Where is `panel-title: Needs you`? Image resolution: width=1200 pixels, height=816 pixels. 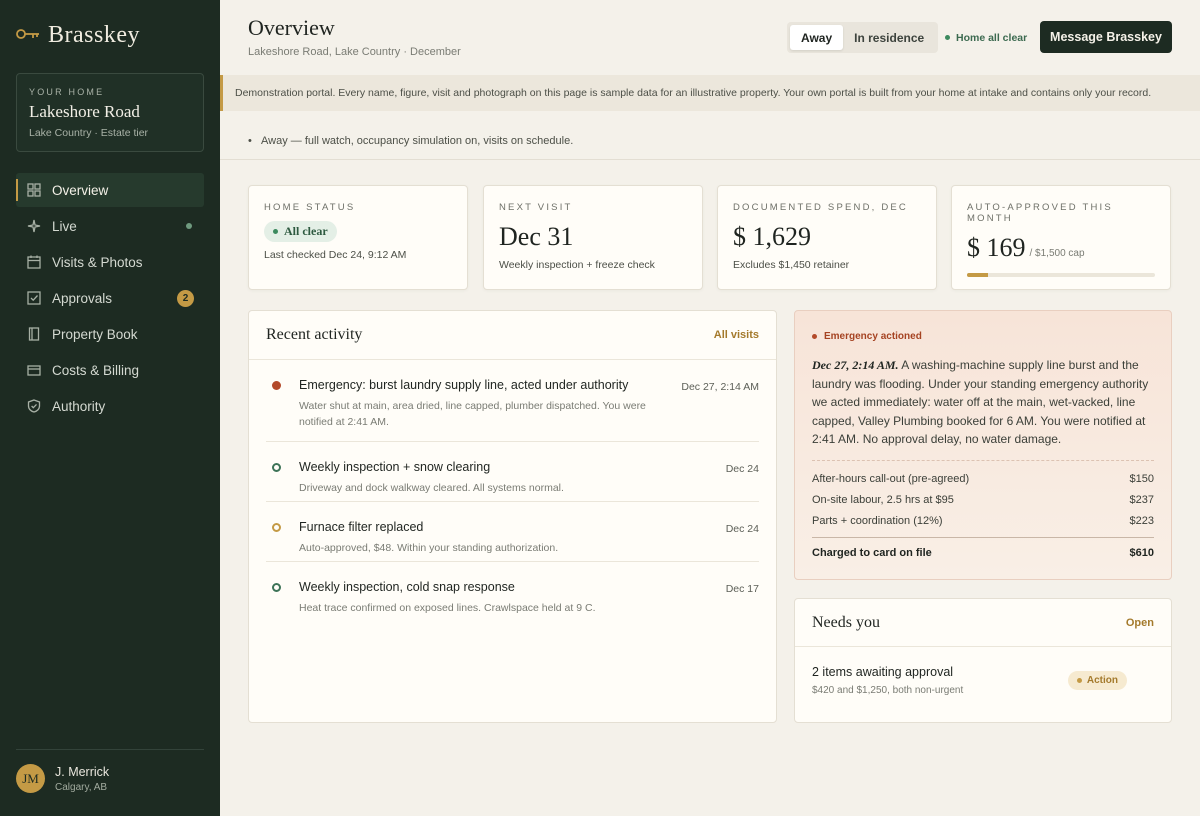
panel-title: Needs you is located at coordinates (846, 622).